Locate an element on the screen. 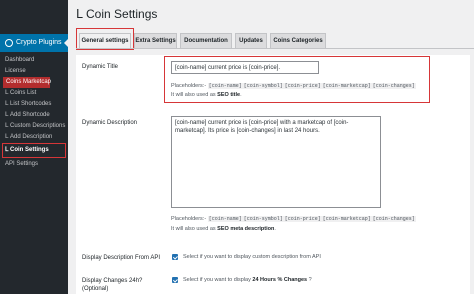 This screenshot has width=474, height=294. highlight-box-general-settings is located at coordinates (105, 39).